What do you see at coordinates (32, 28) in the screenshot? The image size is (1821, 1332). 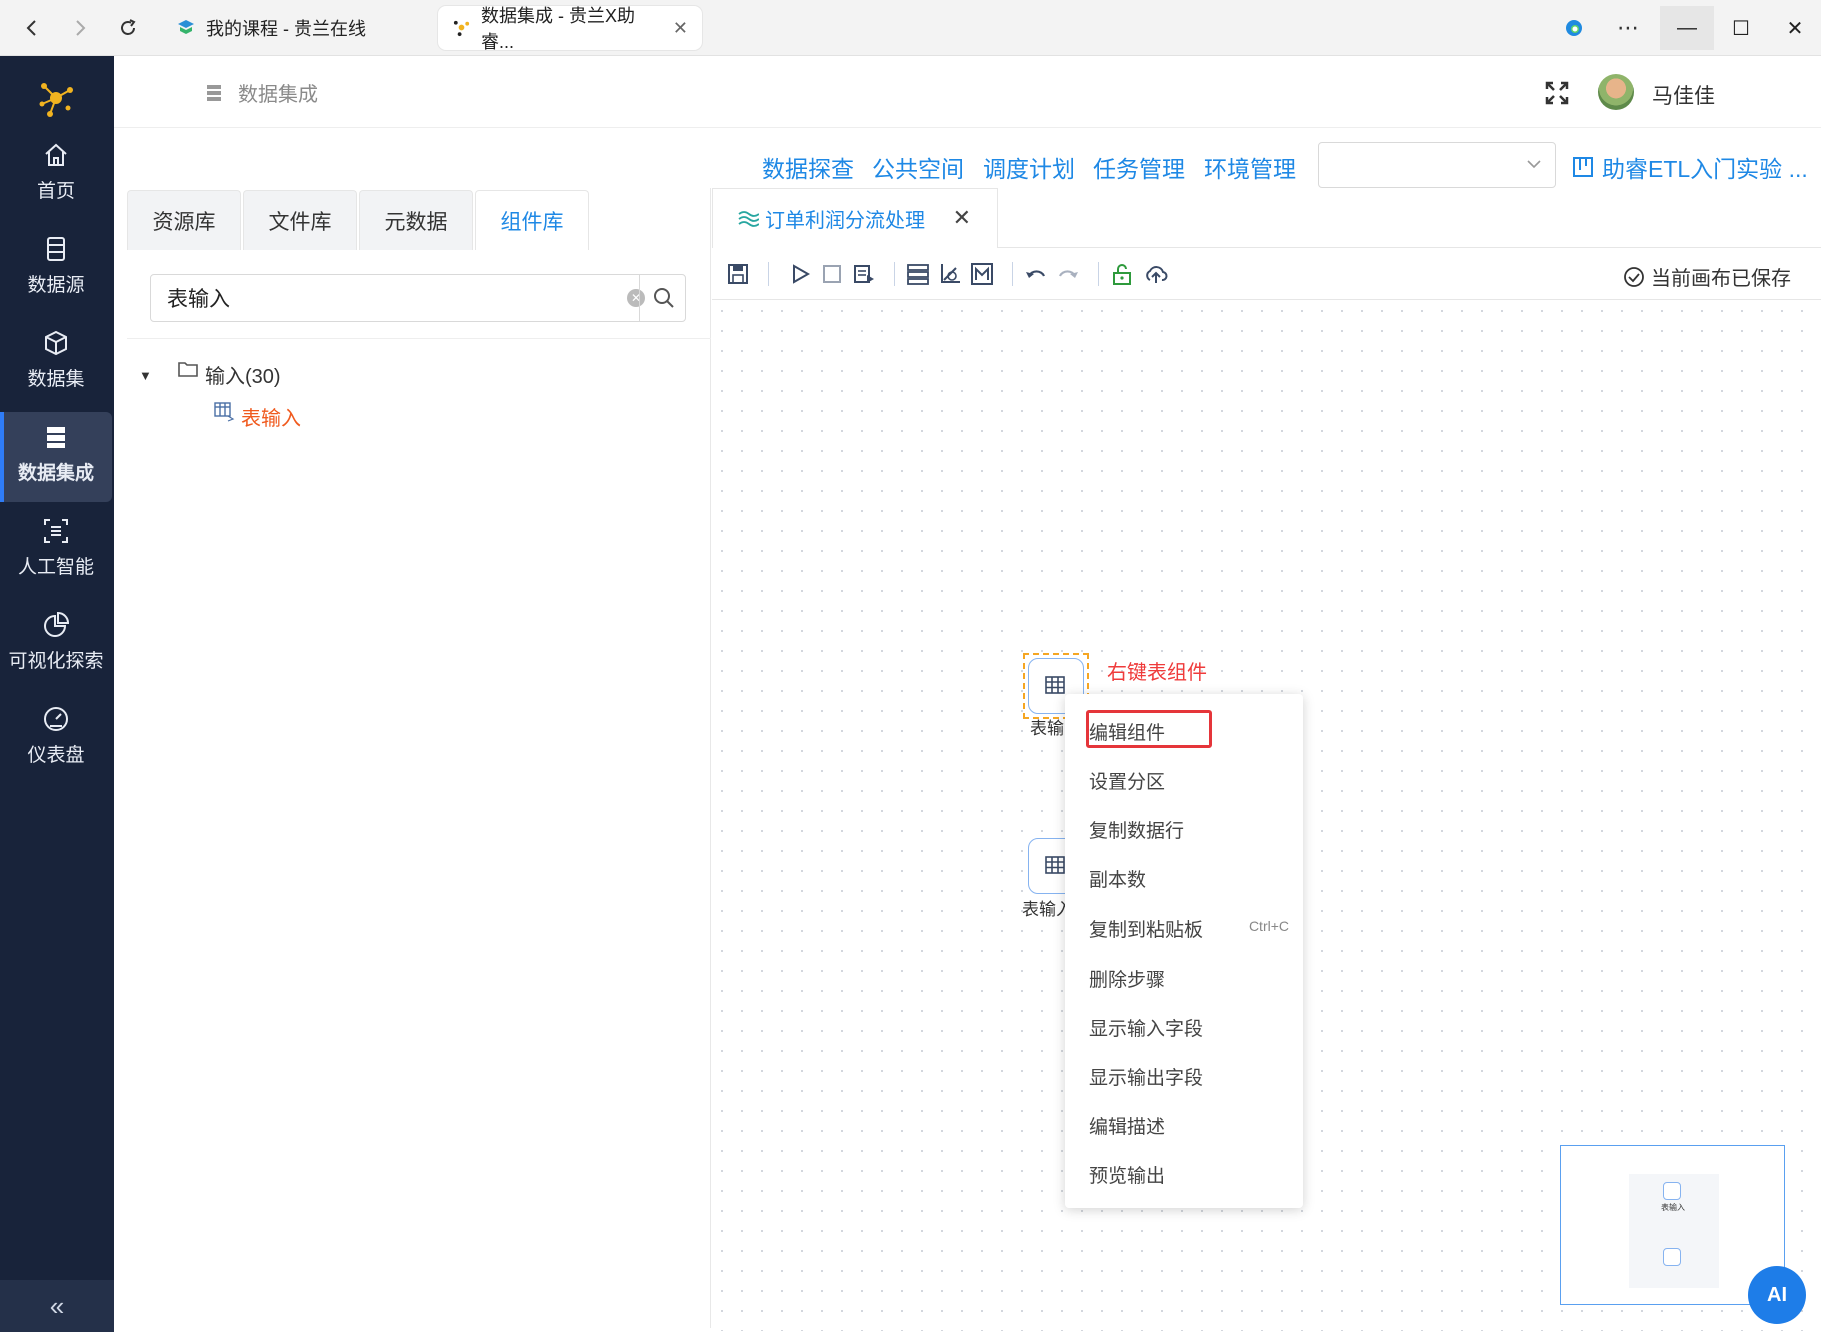 I see `back-icon` at bounding box center [32, 28].